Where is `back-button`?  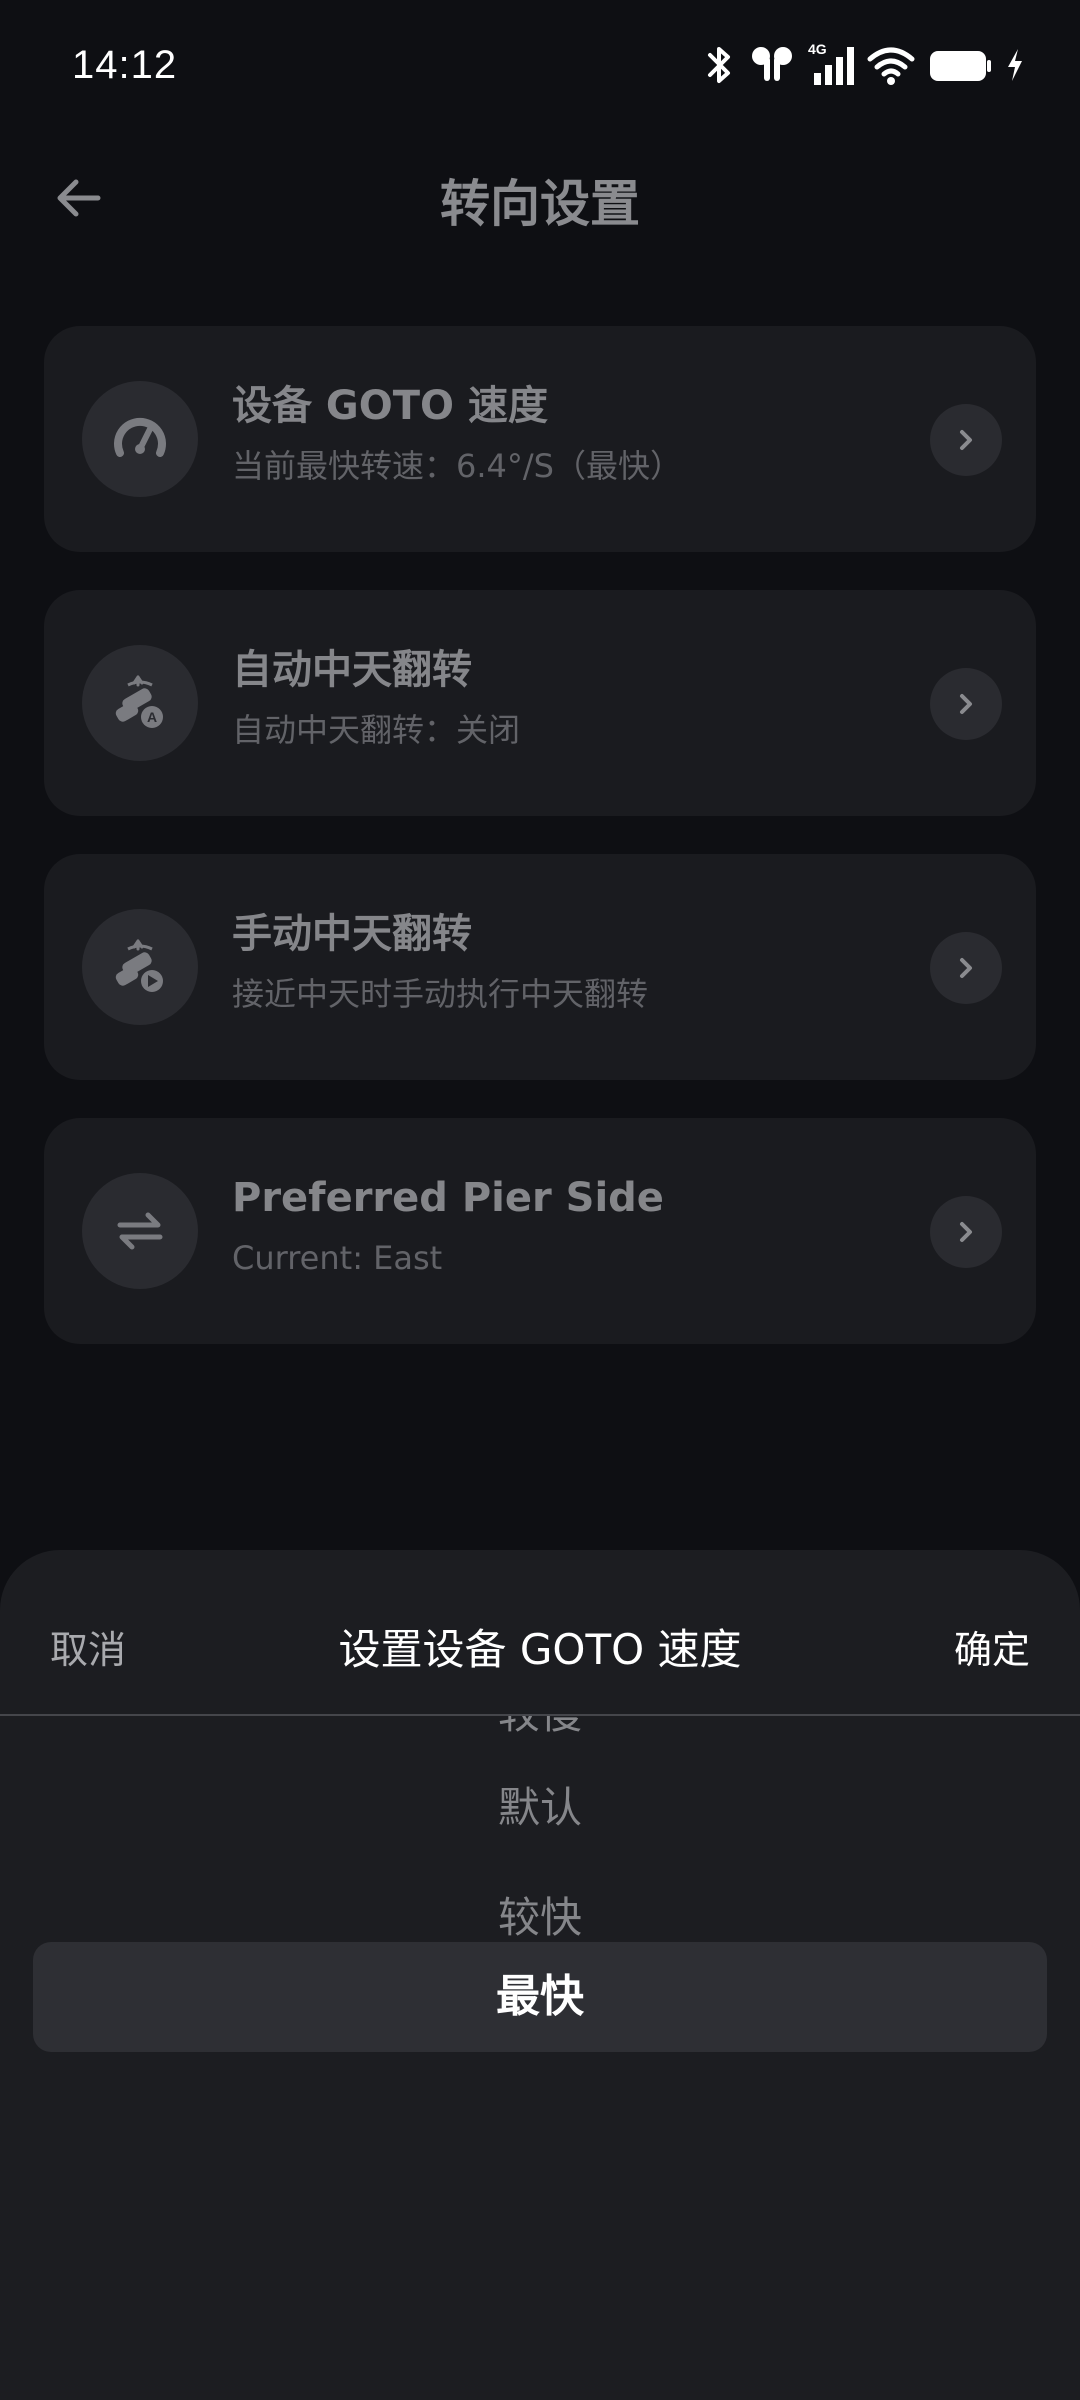 back-button is located at coordinates (78, 200).